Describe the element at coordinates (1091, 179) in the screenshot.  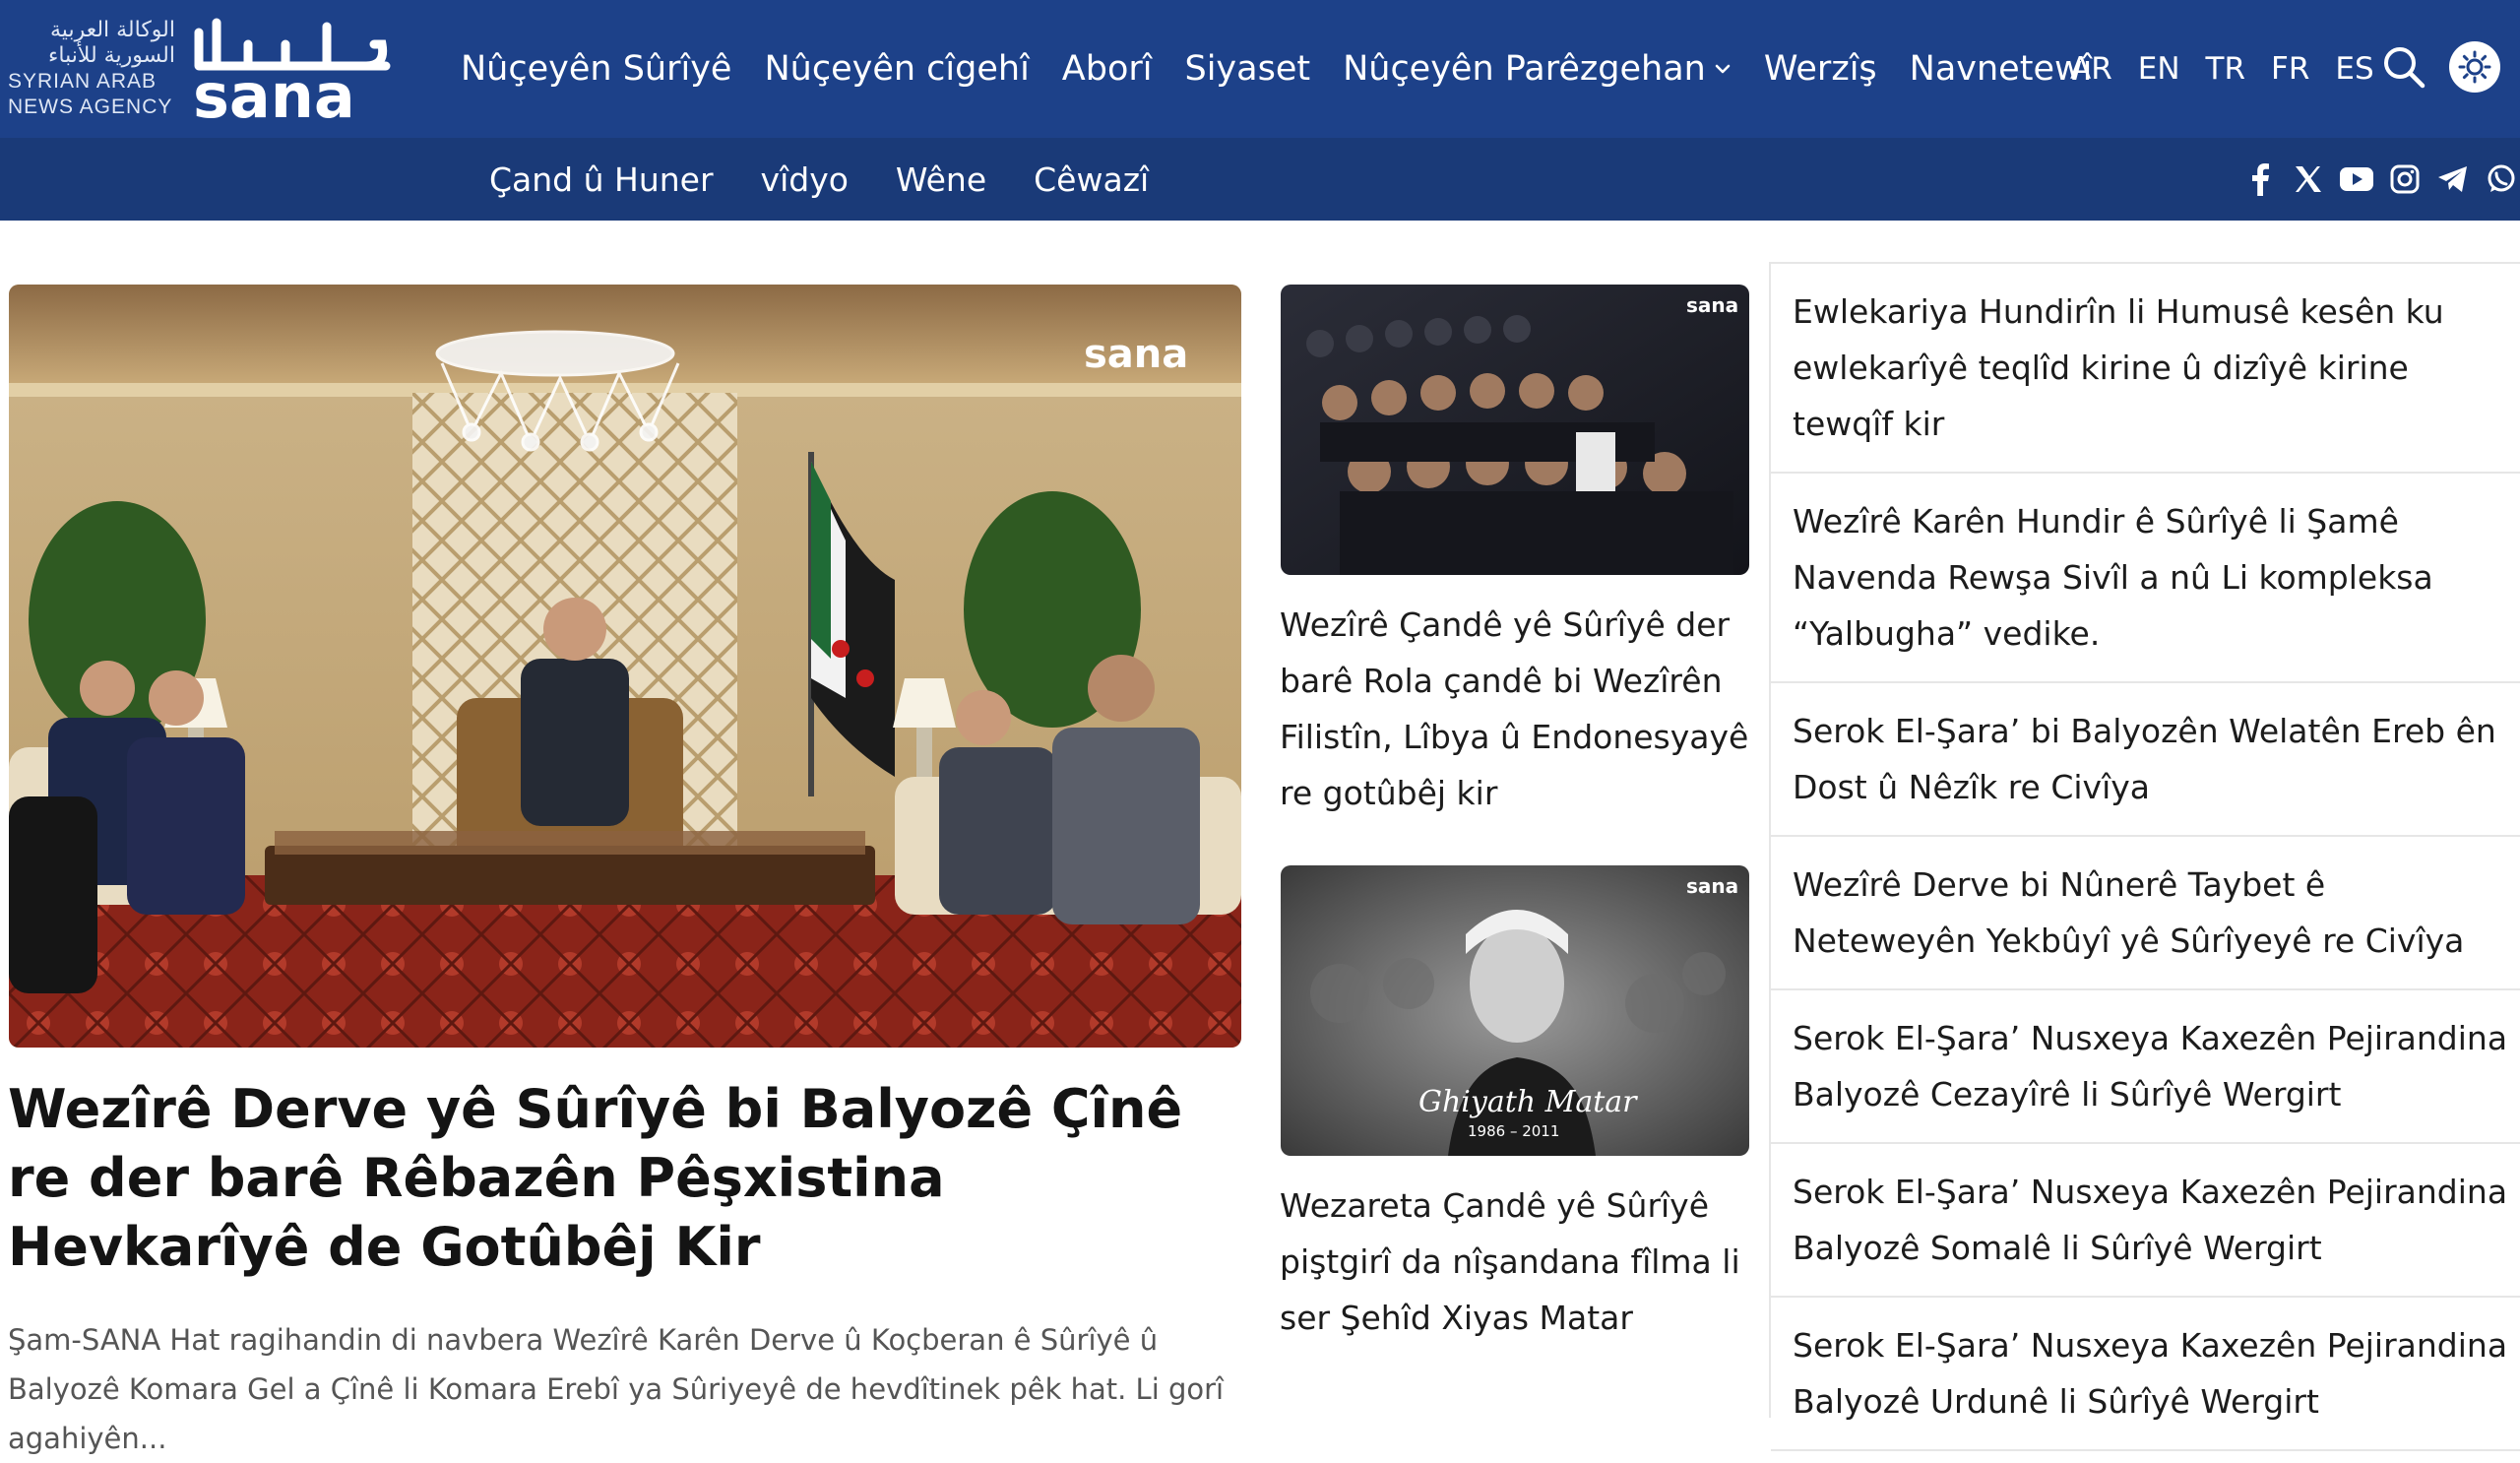
I see `subnav-cewazi: Cêwazî` at that location.